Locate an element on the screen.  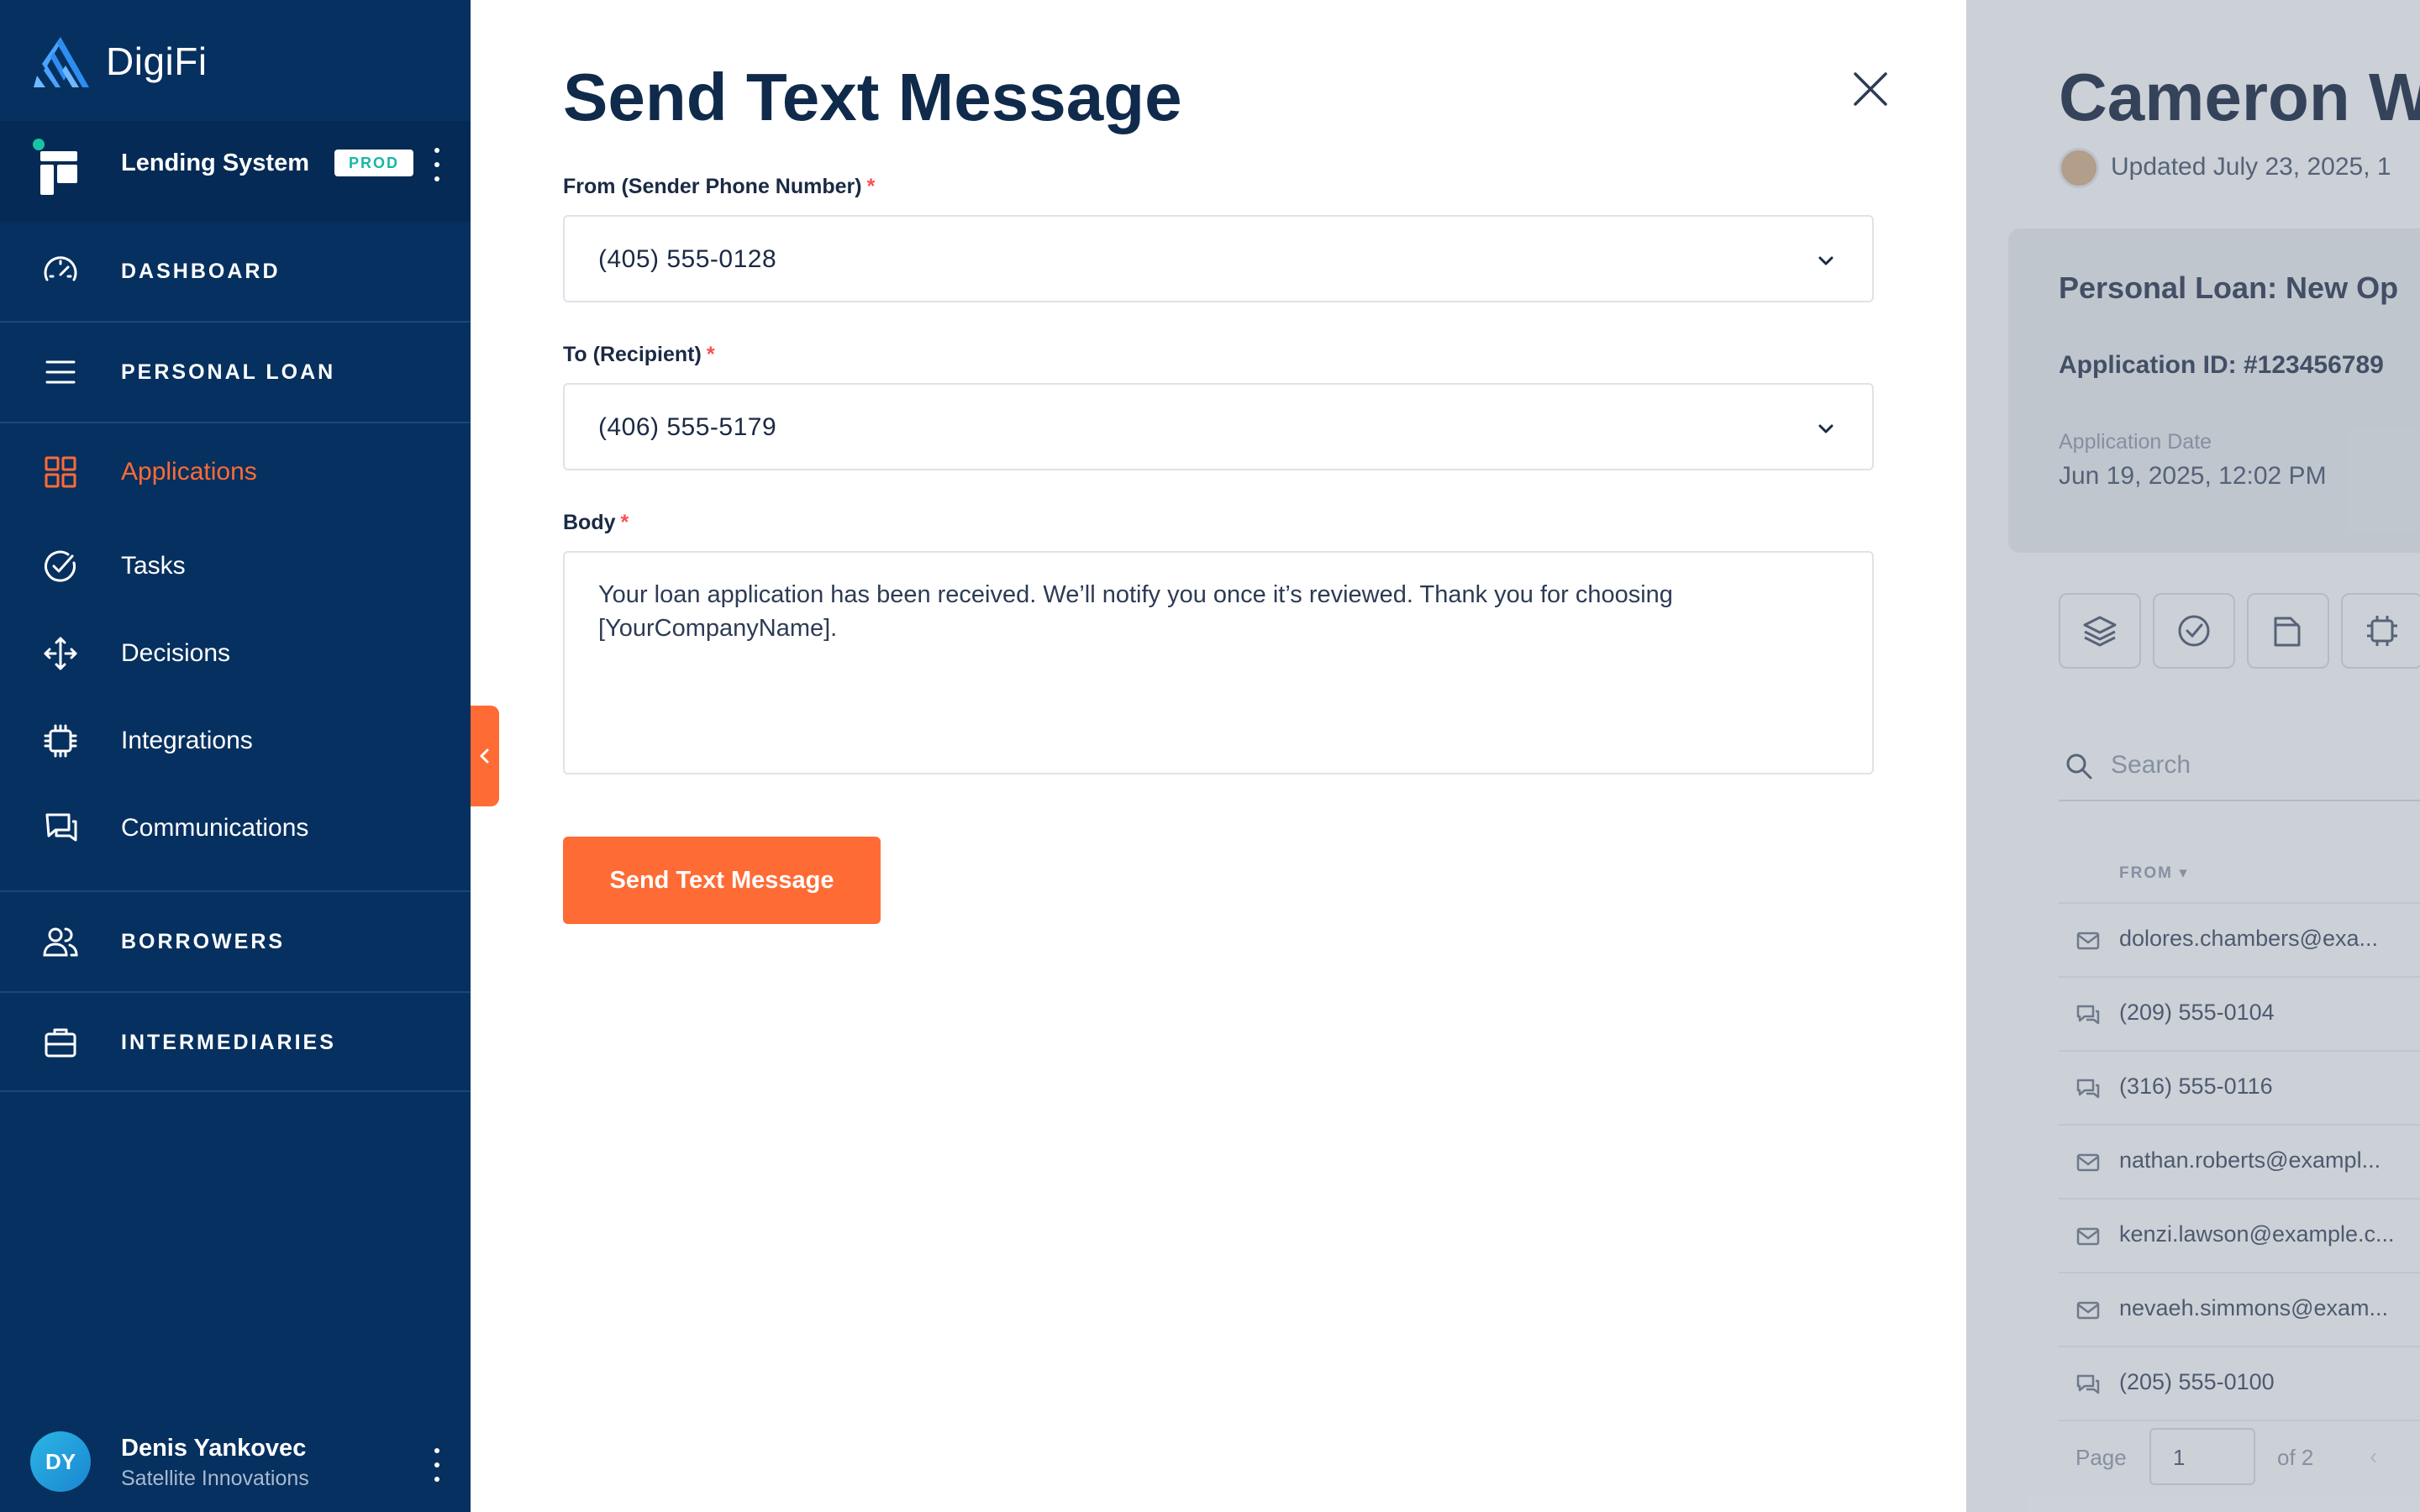
sidebar-item-label: INTERMEDIARIES is located at coordinates (228, 1042).